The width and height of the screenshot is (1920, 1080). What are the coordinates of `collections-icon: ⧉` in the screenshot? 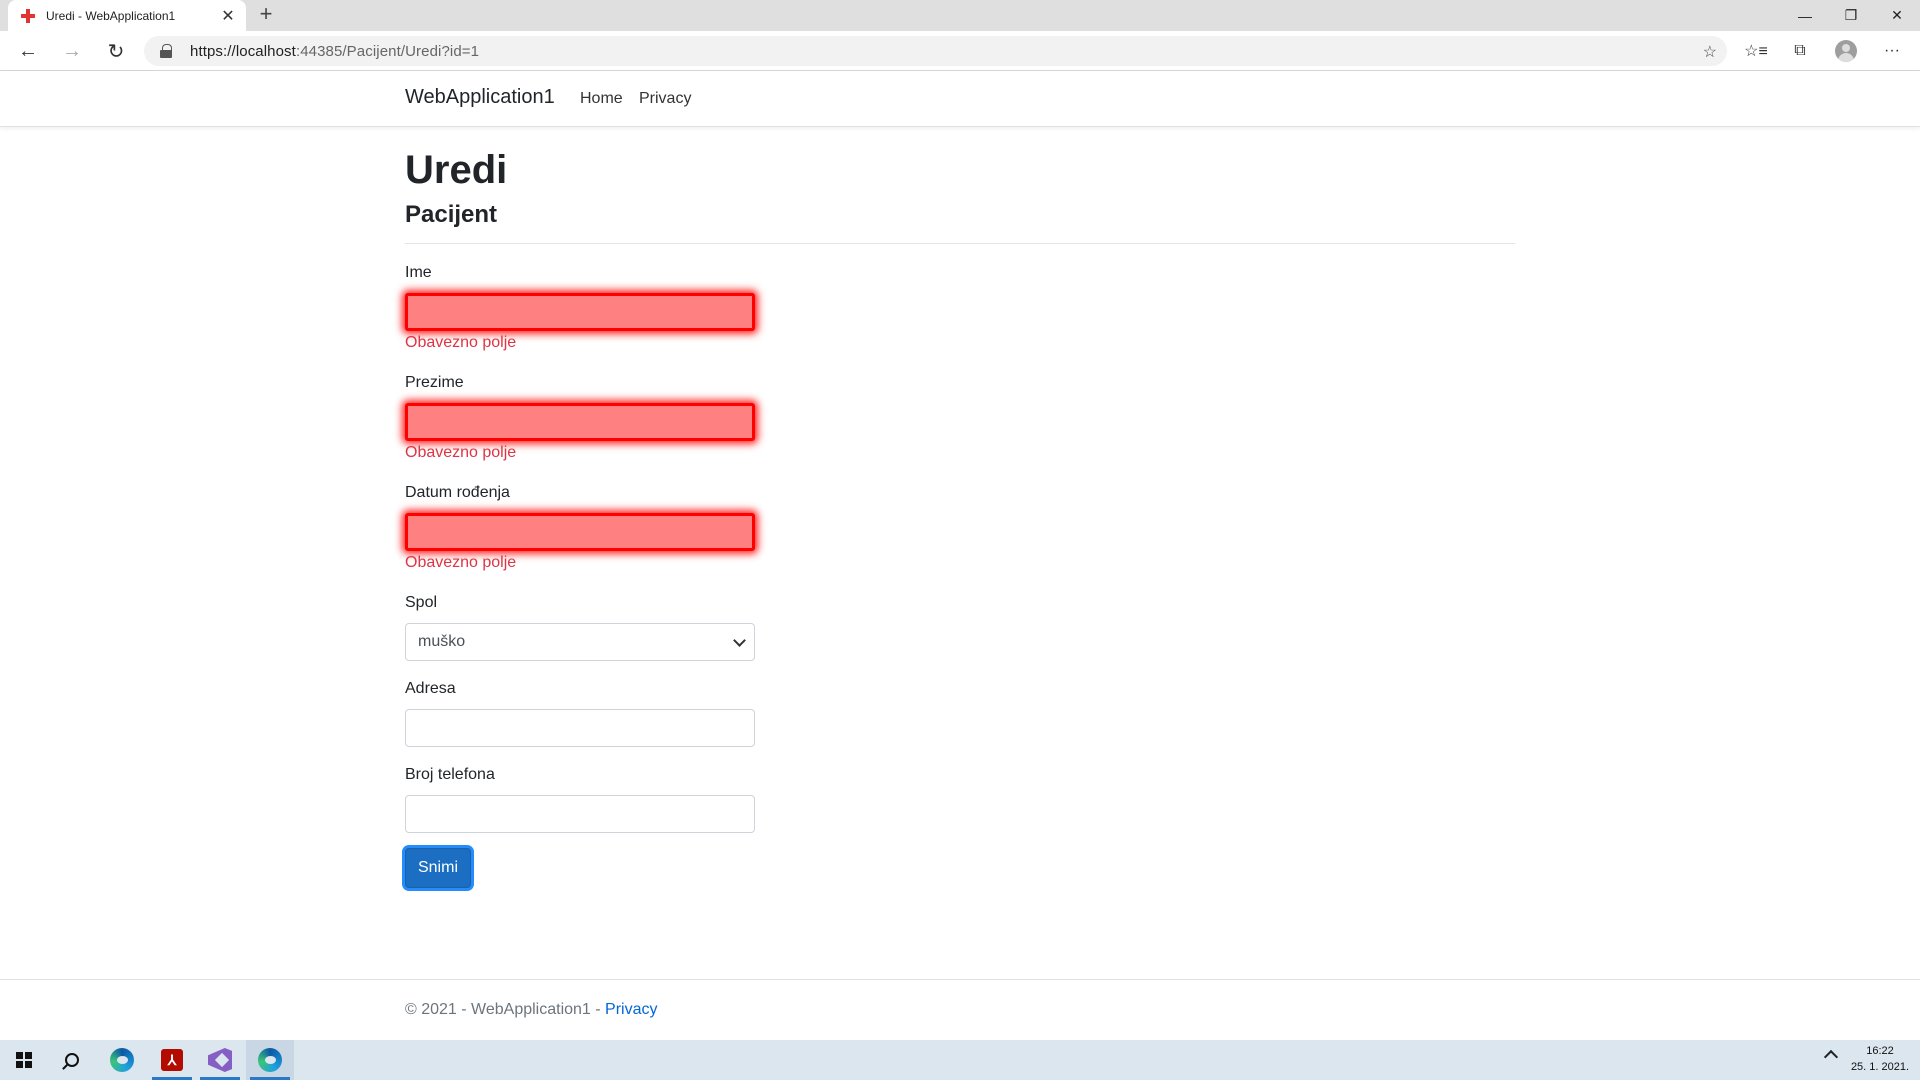 It's located at (1800, 51).